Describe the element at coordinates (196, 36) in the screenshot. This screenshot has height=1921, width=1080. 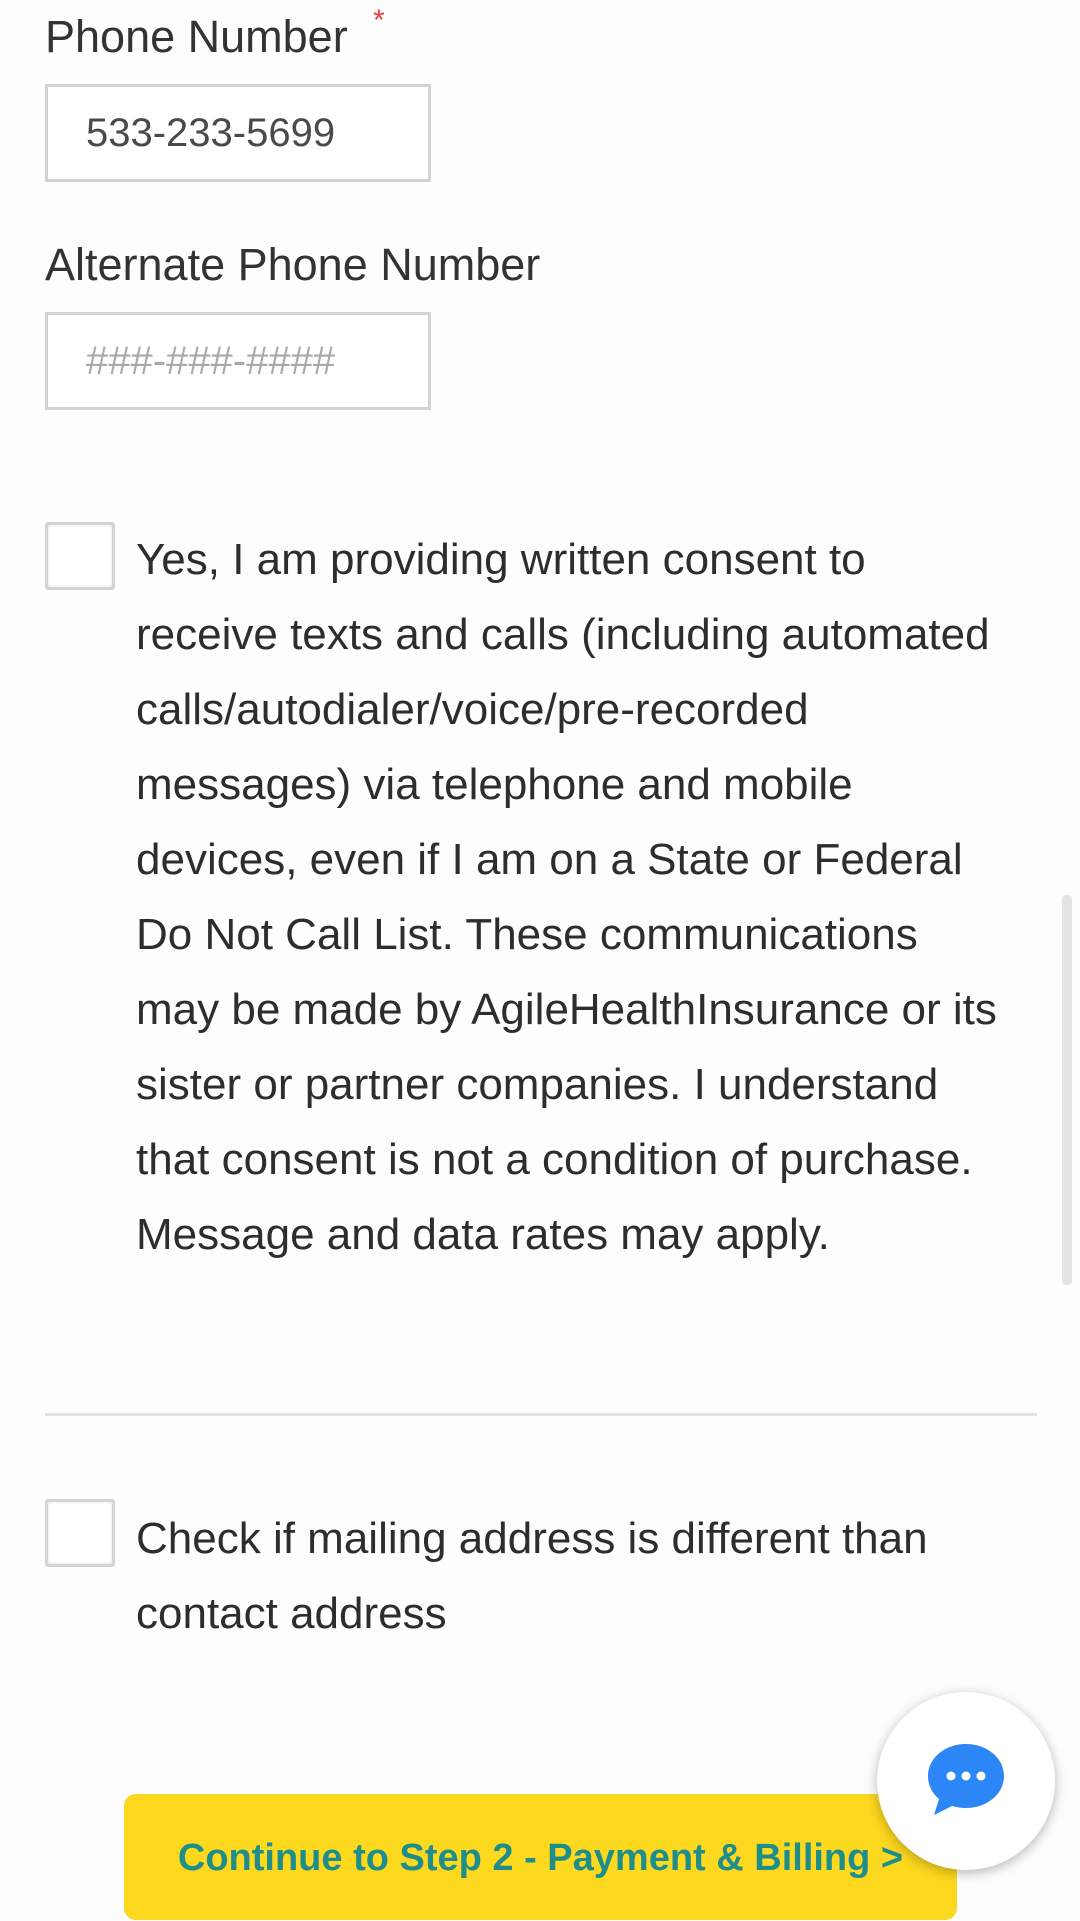
I see `phone-number-label: Phone Number` at that location.